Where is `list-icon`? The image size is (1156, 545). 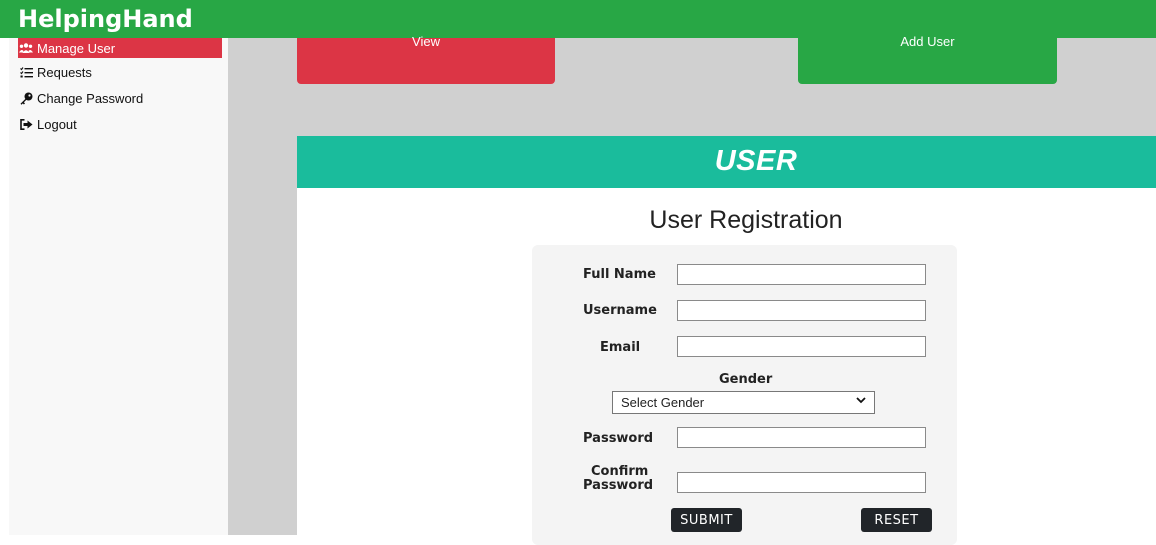 list-icon is located at coordinates (26, 72).